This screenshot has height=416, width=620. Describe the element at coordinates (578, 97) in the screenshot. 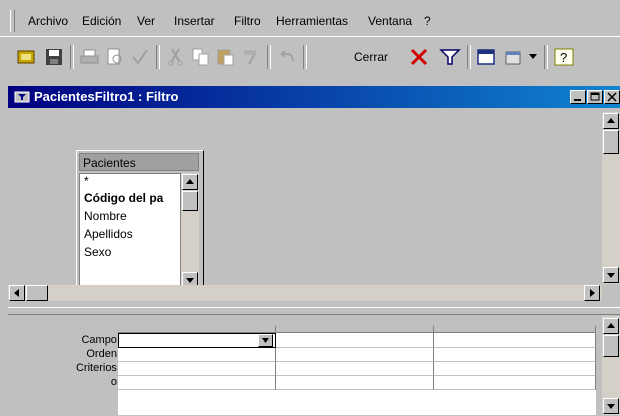

I see `minimize-button` at that location.